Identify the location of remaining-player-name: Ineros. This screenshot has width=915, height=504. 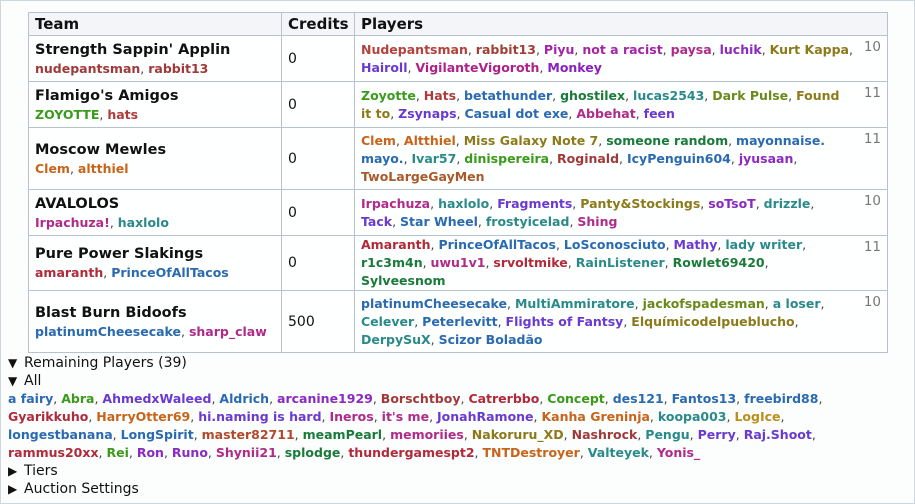
(351, 416).